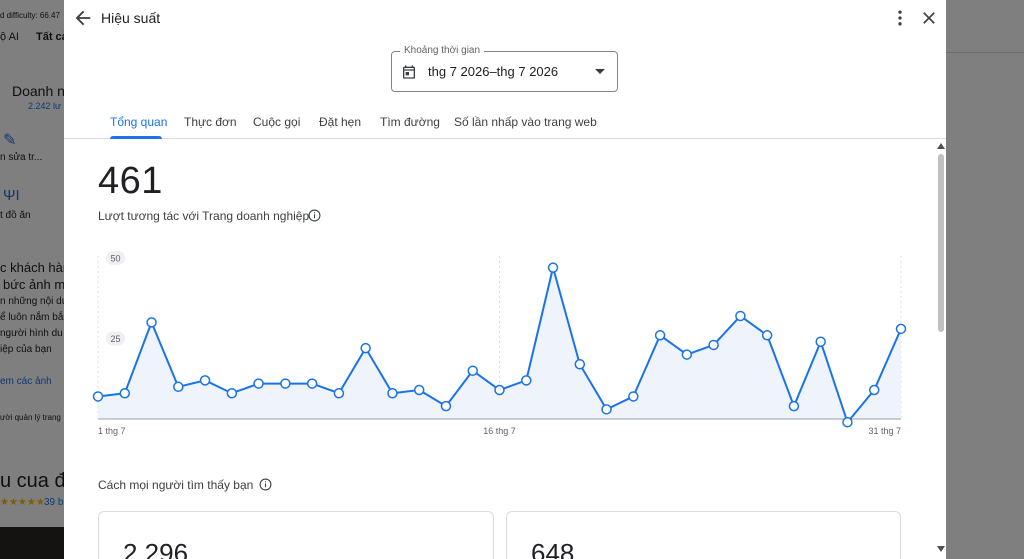  I want to click on dialog-header: Hiệu suất, so click(505, 18).